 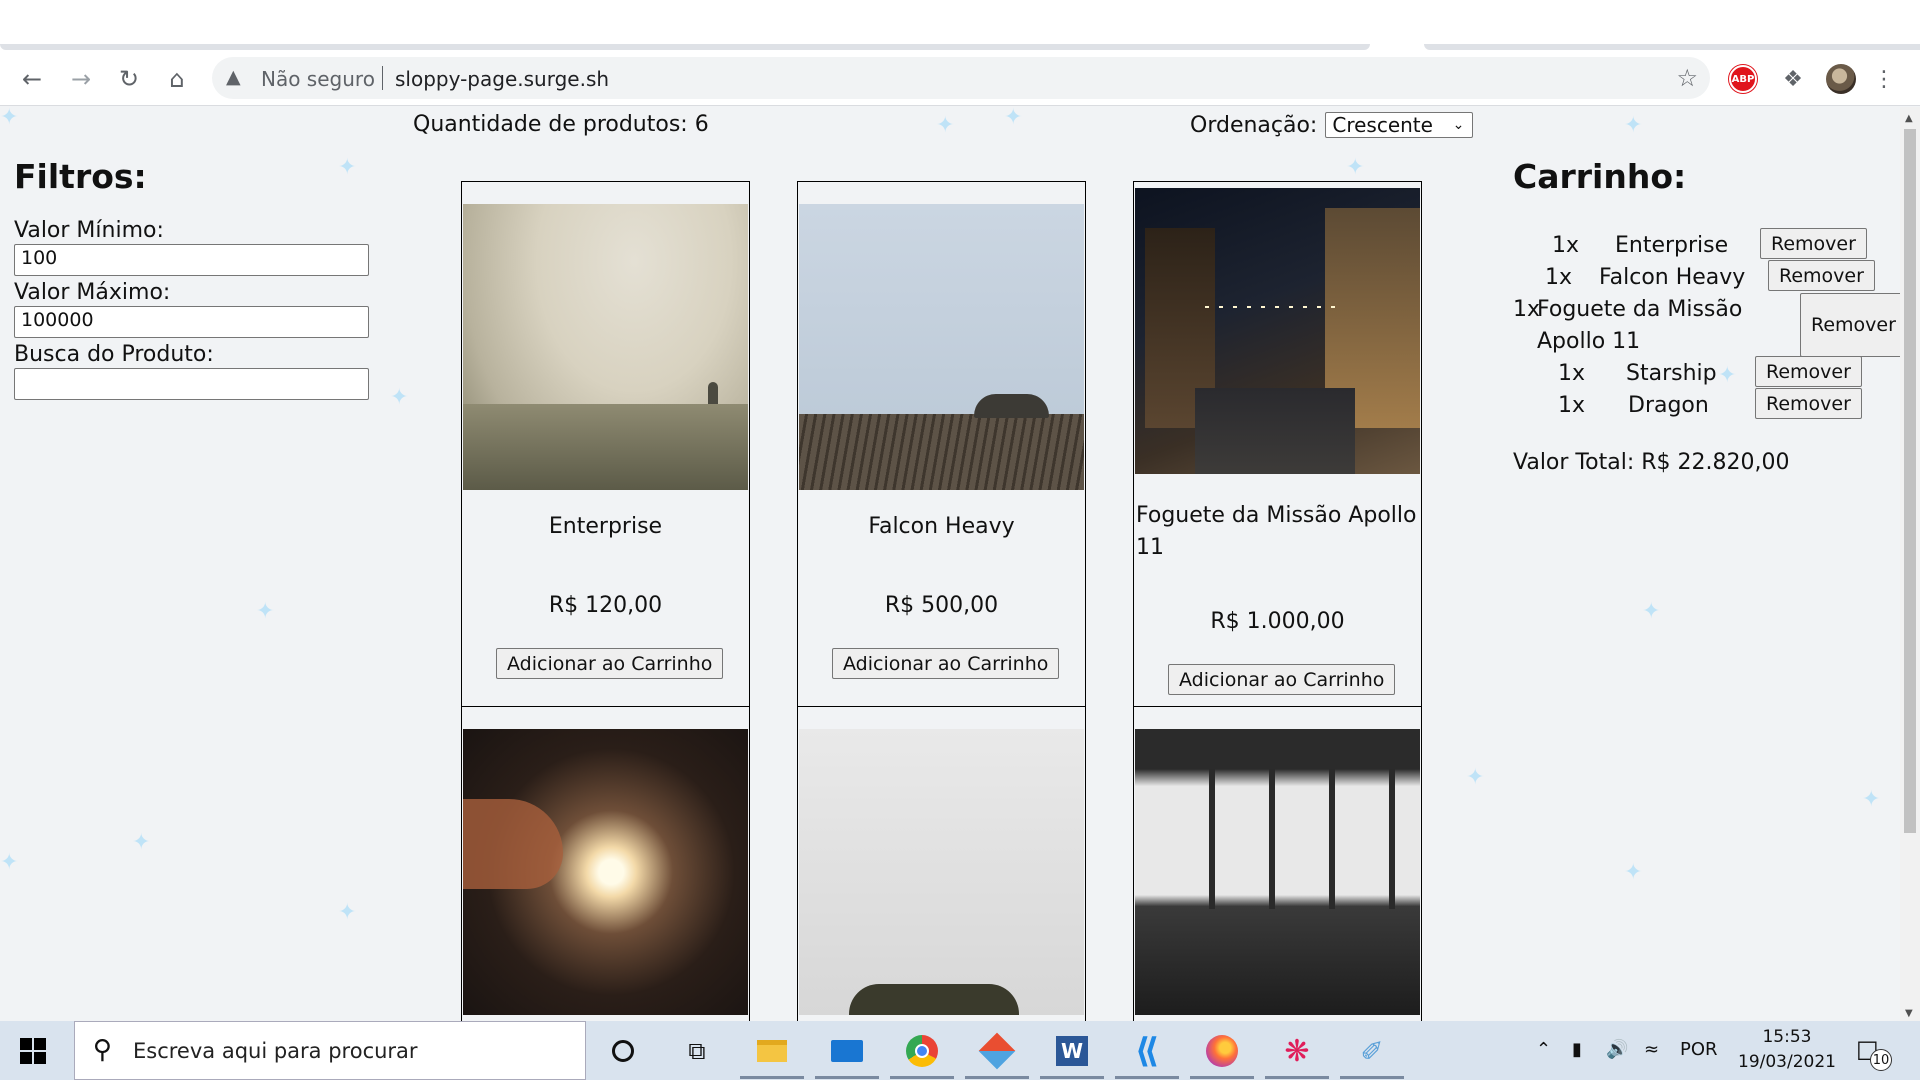 What do you see at coordinates (1687, 78) in the screenshot?
I see `bookmark-star-icon: ☆` at bounding box center [1687, 78].